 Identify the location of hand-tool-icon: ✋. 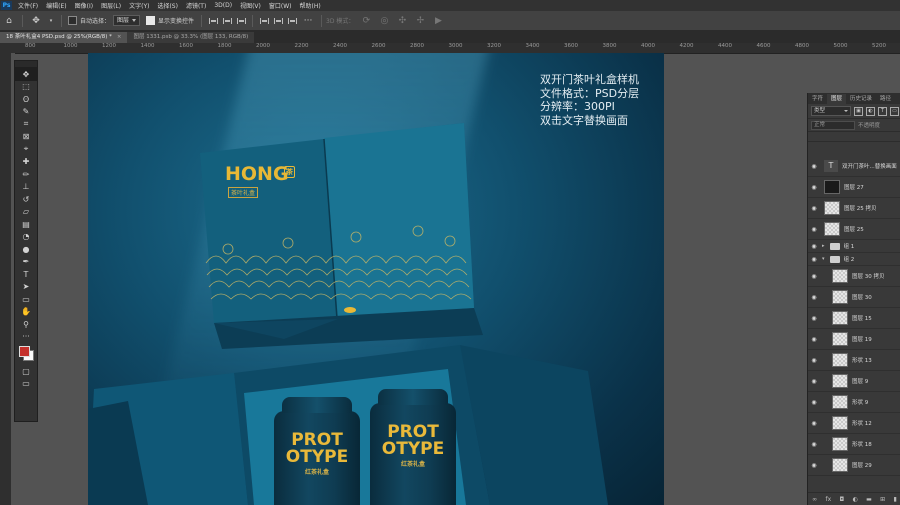
(26, 312).